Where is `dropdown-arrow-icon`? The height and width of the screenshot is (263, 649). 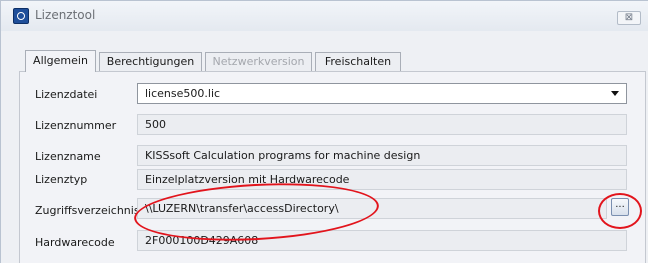
dropdown-arrow-icon is located at coordinates (615, 93).